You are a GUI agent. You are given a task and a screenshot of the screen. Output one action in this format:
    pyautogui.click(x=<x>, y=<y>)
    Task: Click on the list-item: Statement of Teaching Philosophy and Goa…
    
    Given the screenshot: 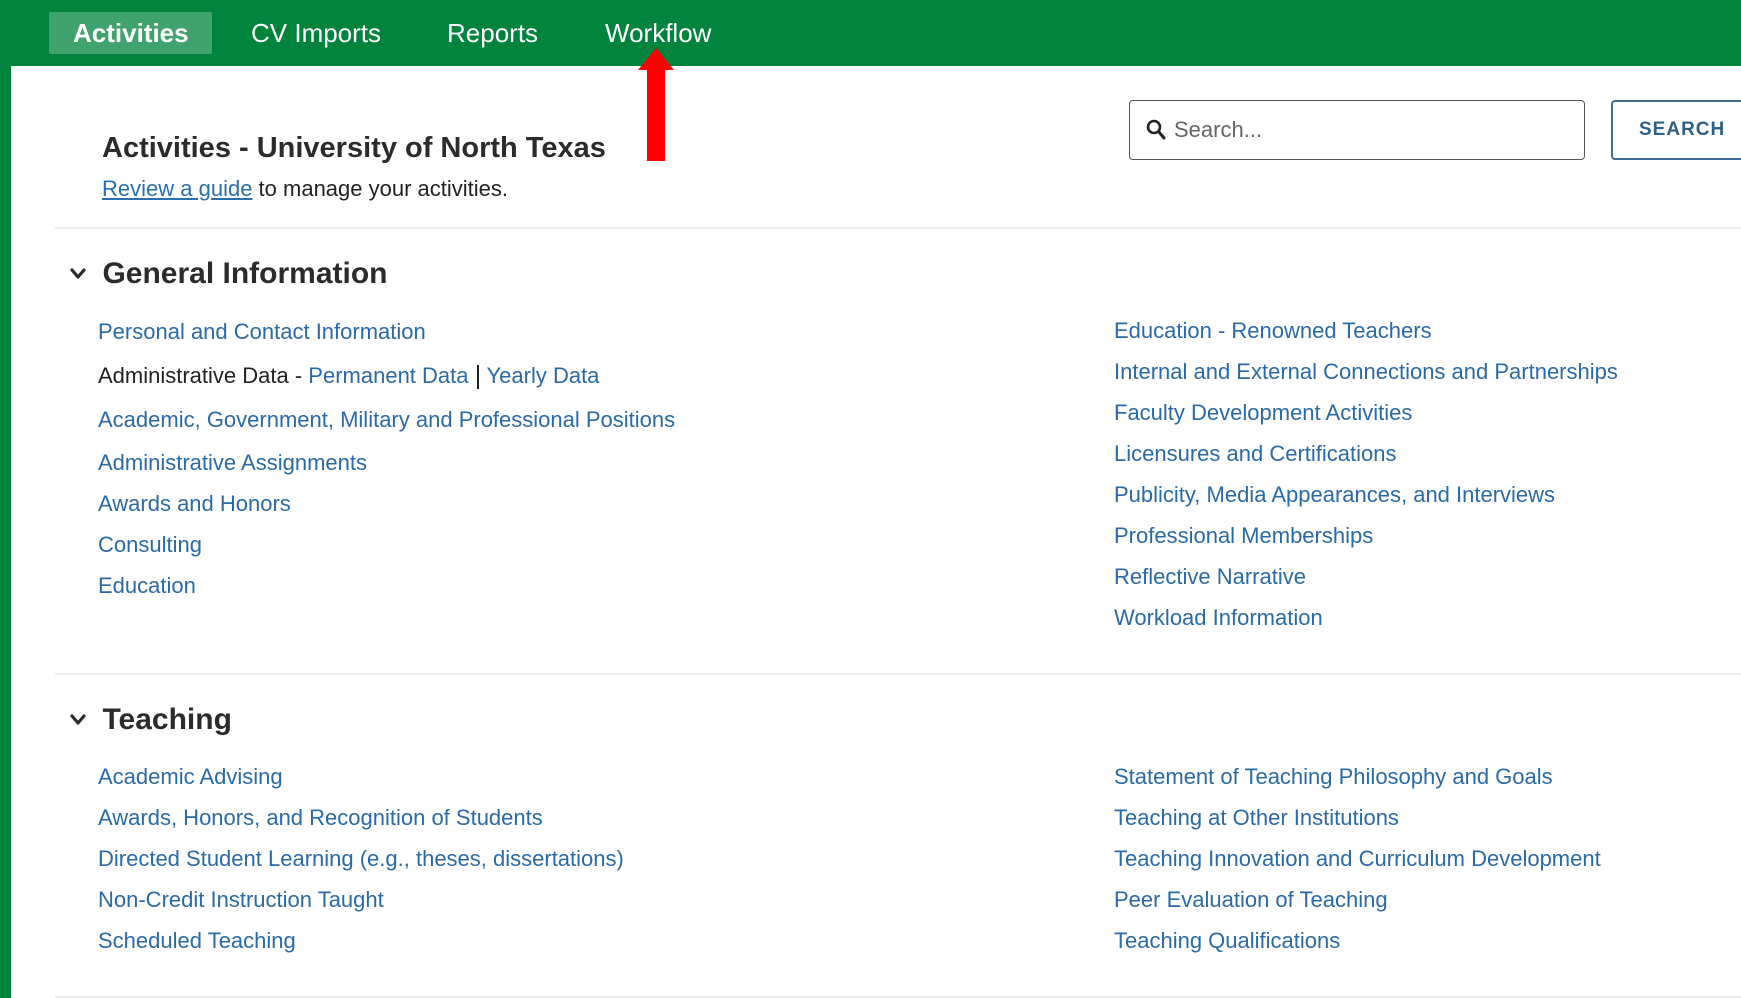 What is the action you would take?
    pyautogui.click(x=1357, y=776)
    